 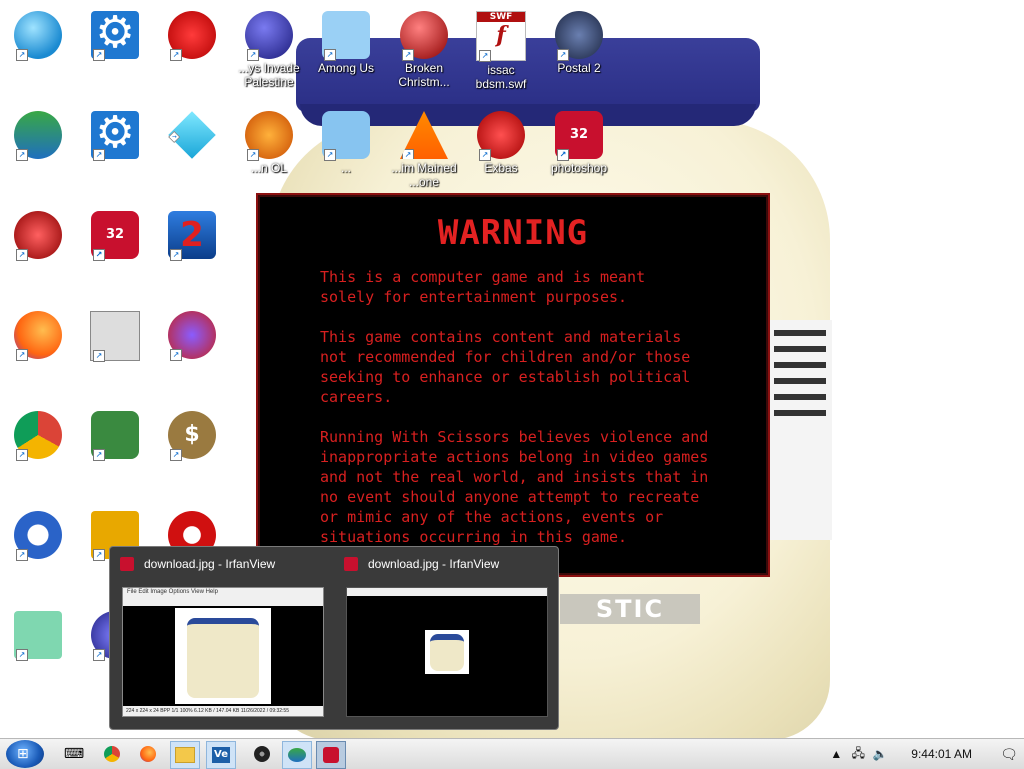 I want to click on idm-icon, so click(x=297, y=755).